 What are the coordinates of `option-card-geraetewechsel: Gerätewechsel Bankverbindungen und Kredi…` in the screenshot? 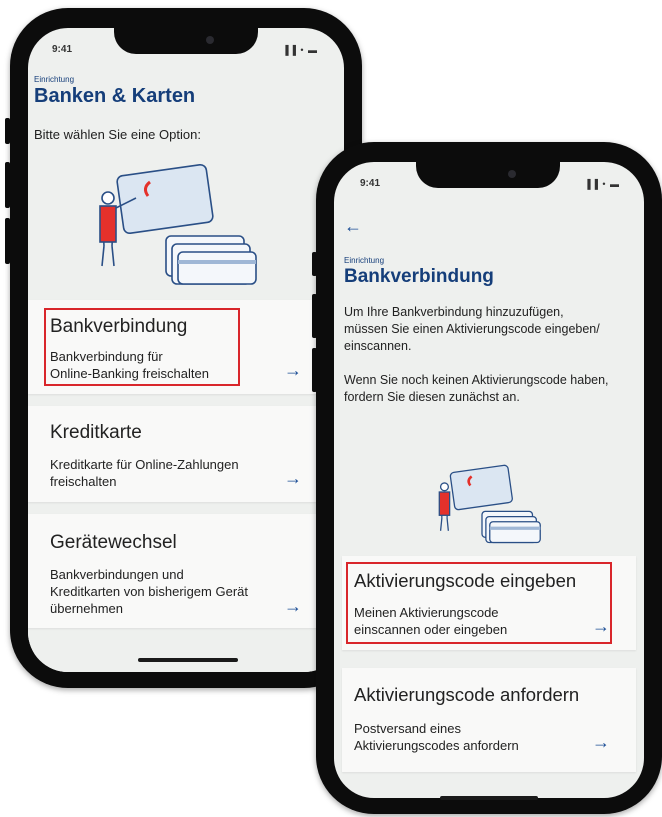 It's located at (186, 571).